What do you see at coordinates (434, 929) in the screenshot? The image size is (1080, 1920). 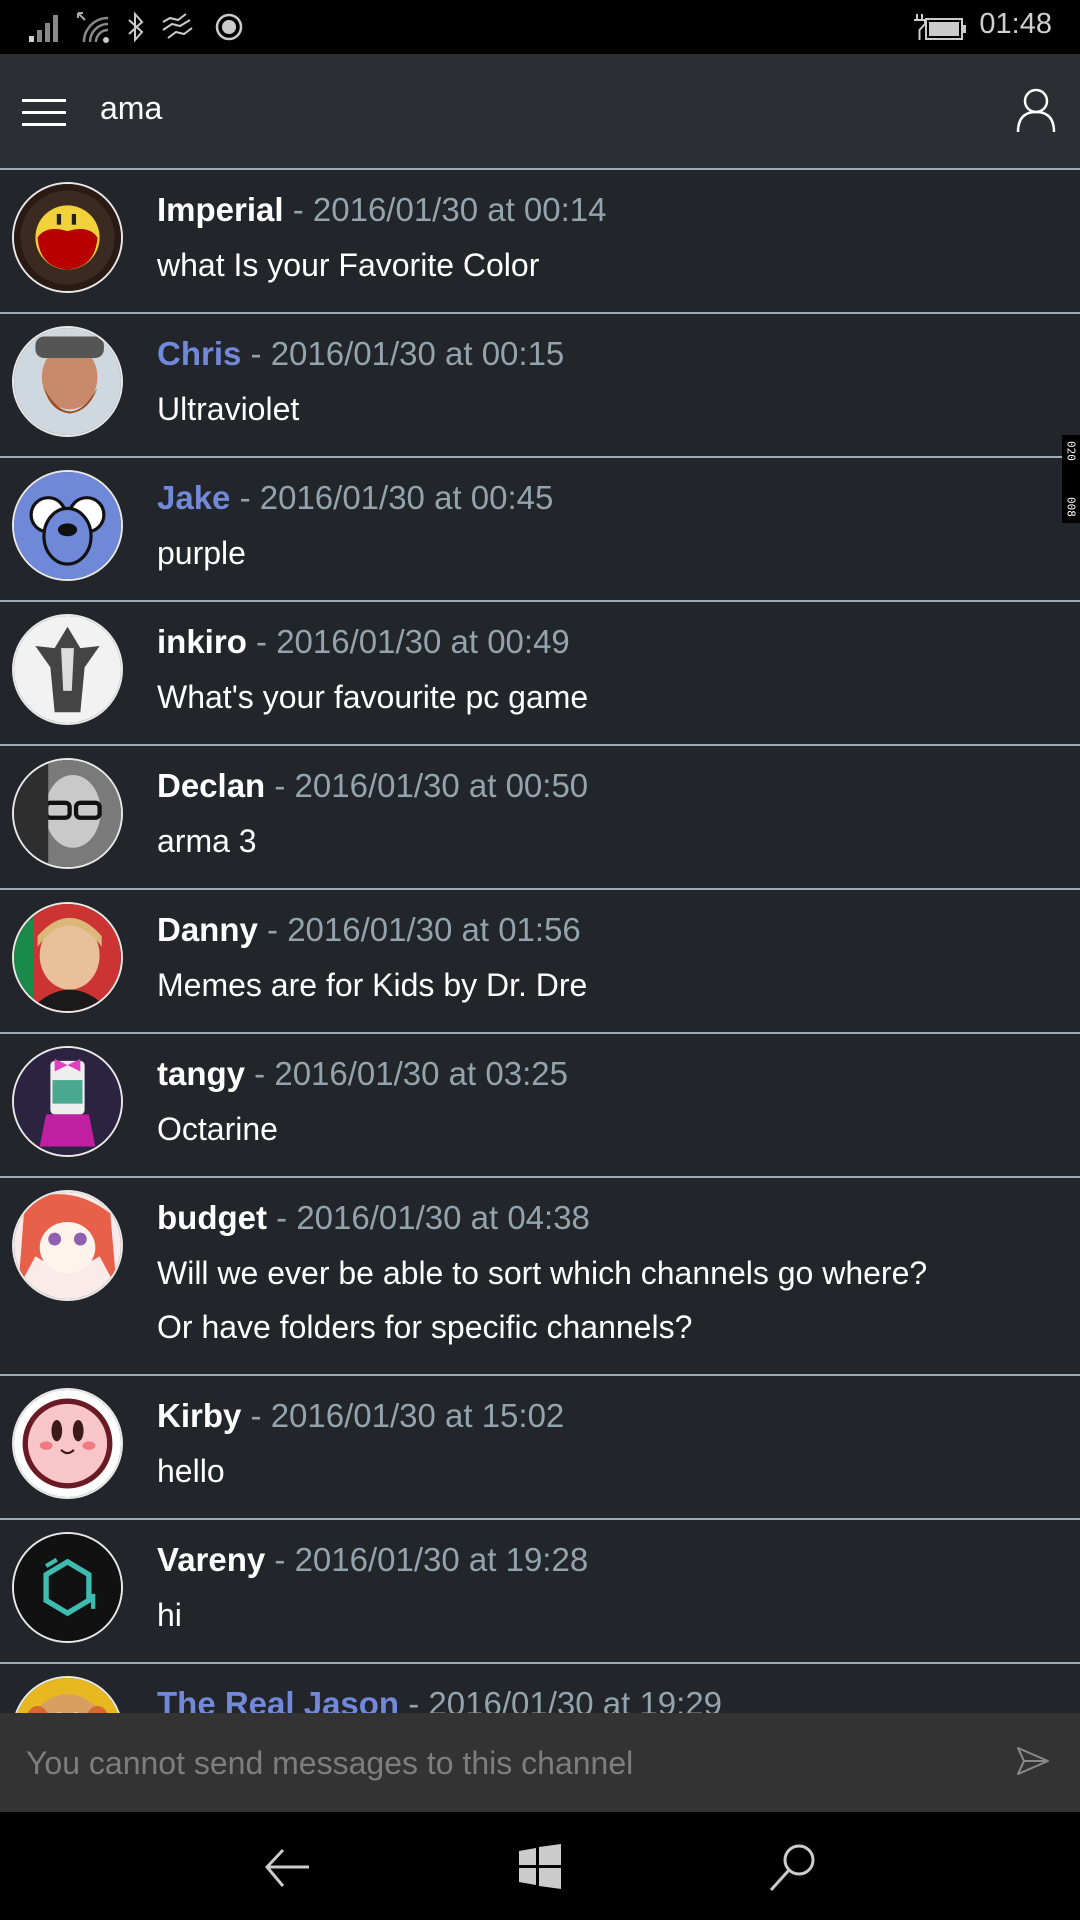 I see `timestamp: 2016/01/30 at 01:56` at bounding box center [434, 929].